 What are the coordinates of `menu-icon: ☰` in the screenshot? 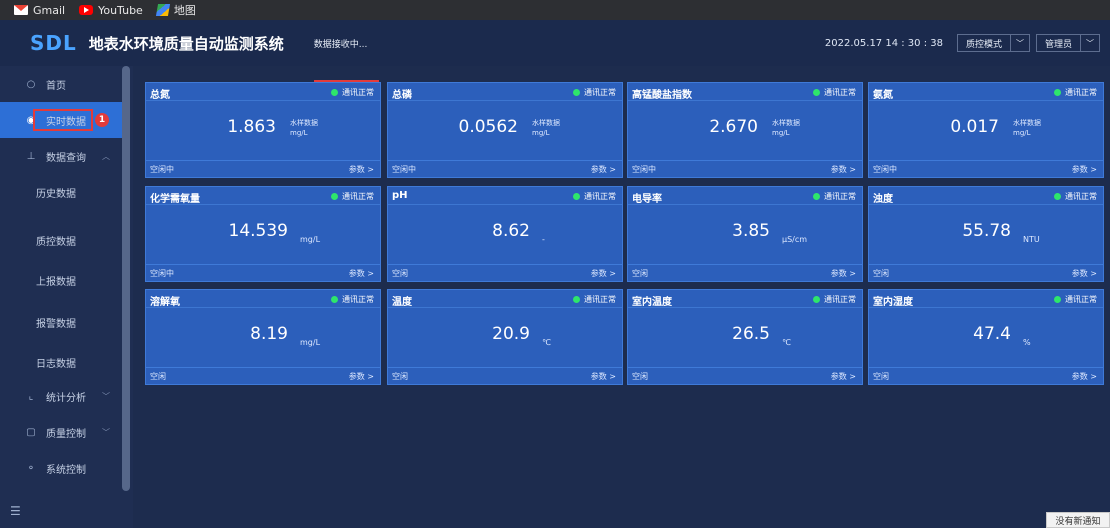 It's located at (15, 511).